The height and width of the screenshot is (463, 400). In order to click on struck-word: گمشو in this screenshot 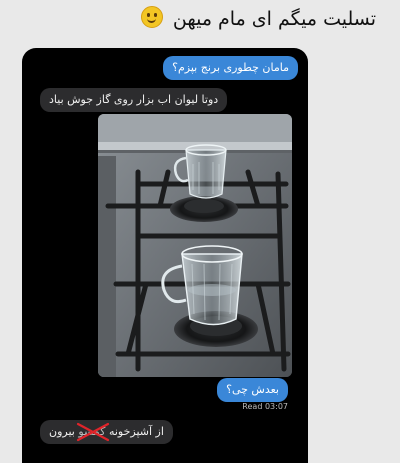, I will do `click(93, 432)`.